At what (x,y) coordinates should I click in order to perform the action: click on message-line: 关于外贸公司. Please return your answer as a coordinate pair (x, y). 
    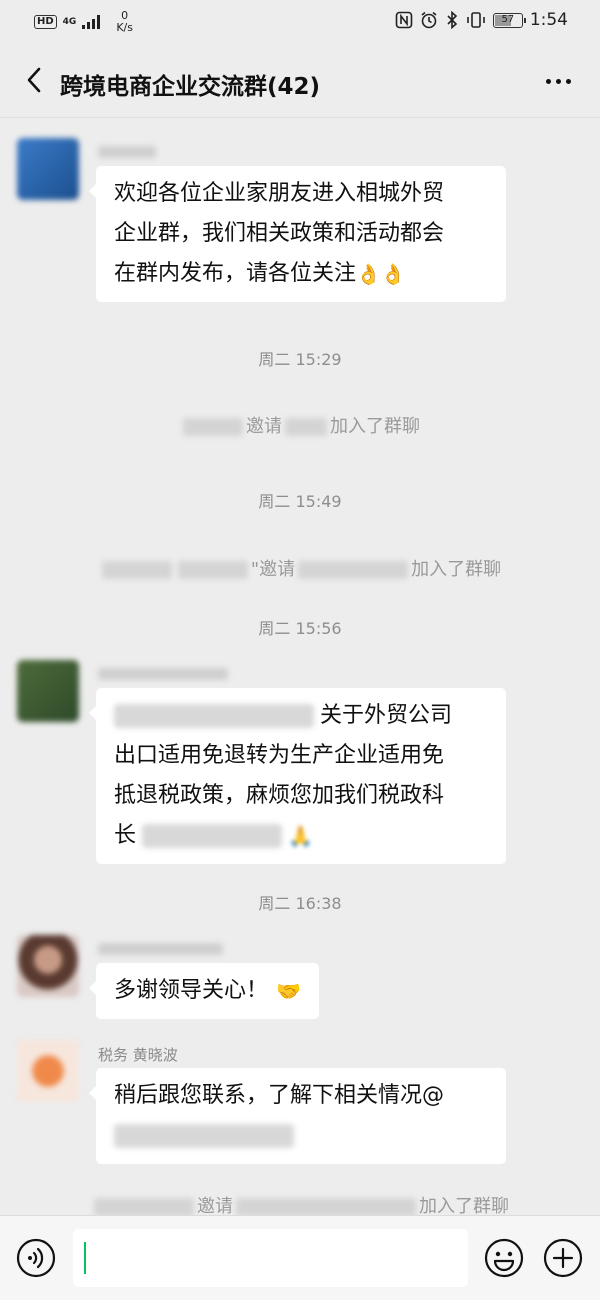
    Looking at the image, I should click on (386, 715).